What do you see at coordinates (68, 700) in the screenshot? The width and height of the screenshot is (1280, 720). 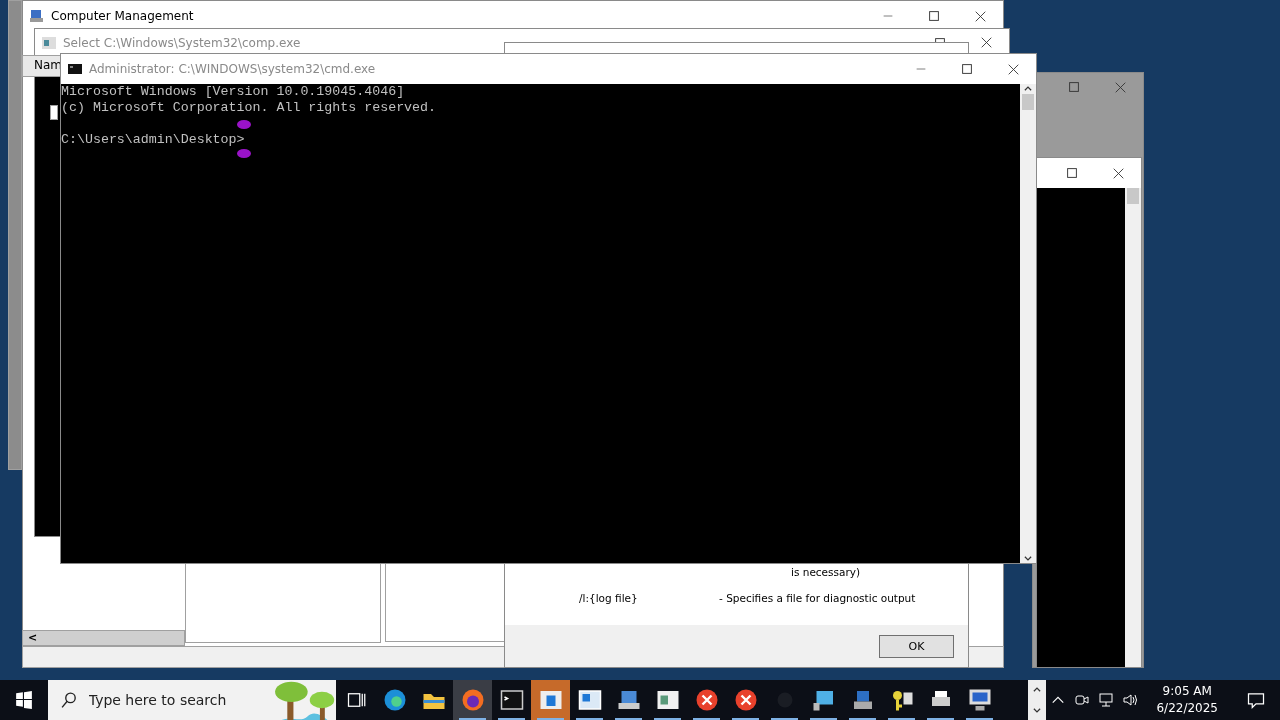 I see `search-icon` at bounding box center [68, 700].